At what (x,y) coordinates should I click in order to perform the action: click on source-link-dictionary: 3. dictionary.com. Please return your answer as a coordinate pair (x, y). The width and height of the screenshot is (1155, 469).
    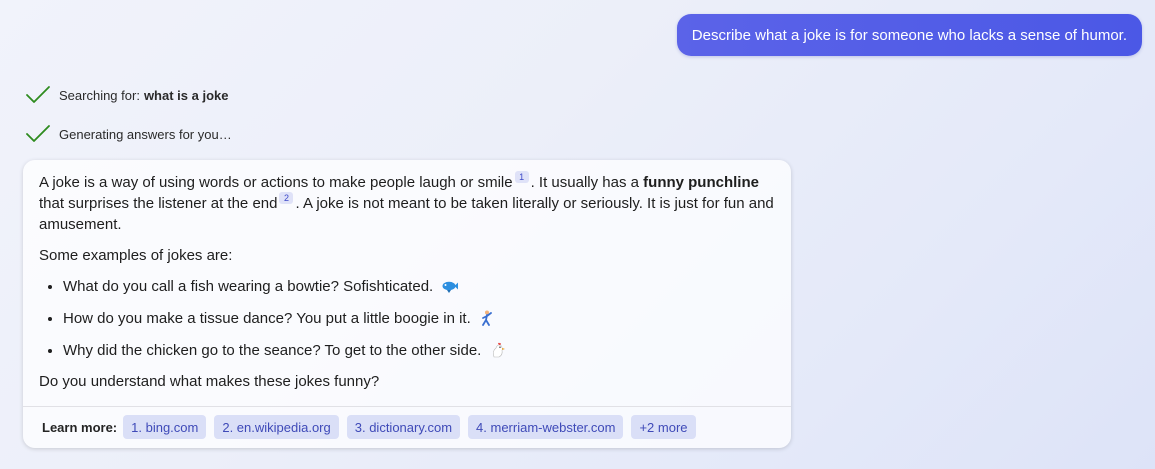
    Looking at the image, I should click on (403, 427).